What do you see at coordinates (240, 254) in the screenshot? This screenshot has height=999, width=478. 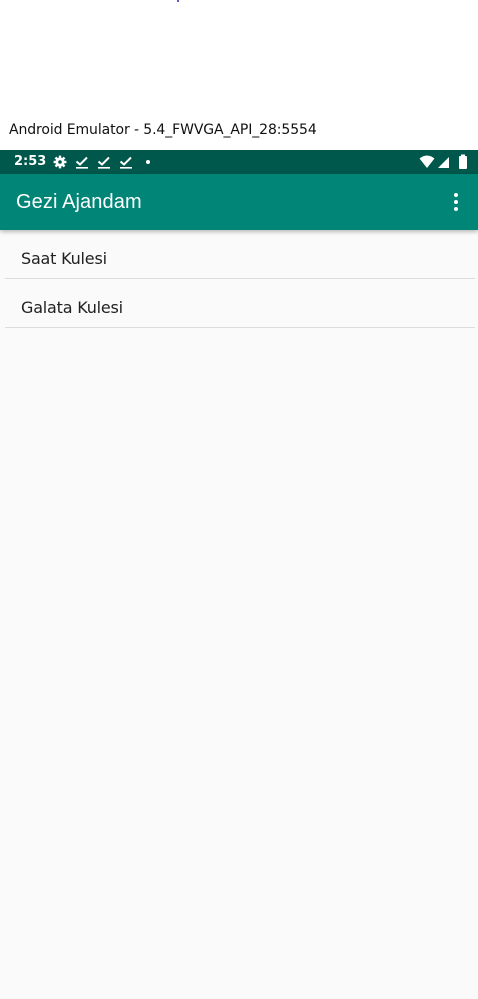 I see `list-item: Saat Kulesi` at bounding box center [240, 254].